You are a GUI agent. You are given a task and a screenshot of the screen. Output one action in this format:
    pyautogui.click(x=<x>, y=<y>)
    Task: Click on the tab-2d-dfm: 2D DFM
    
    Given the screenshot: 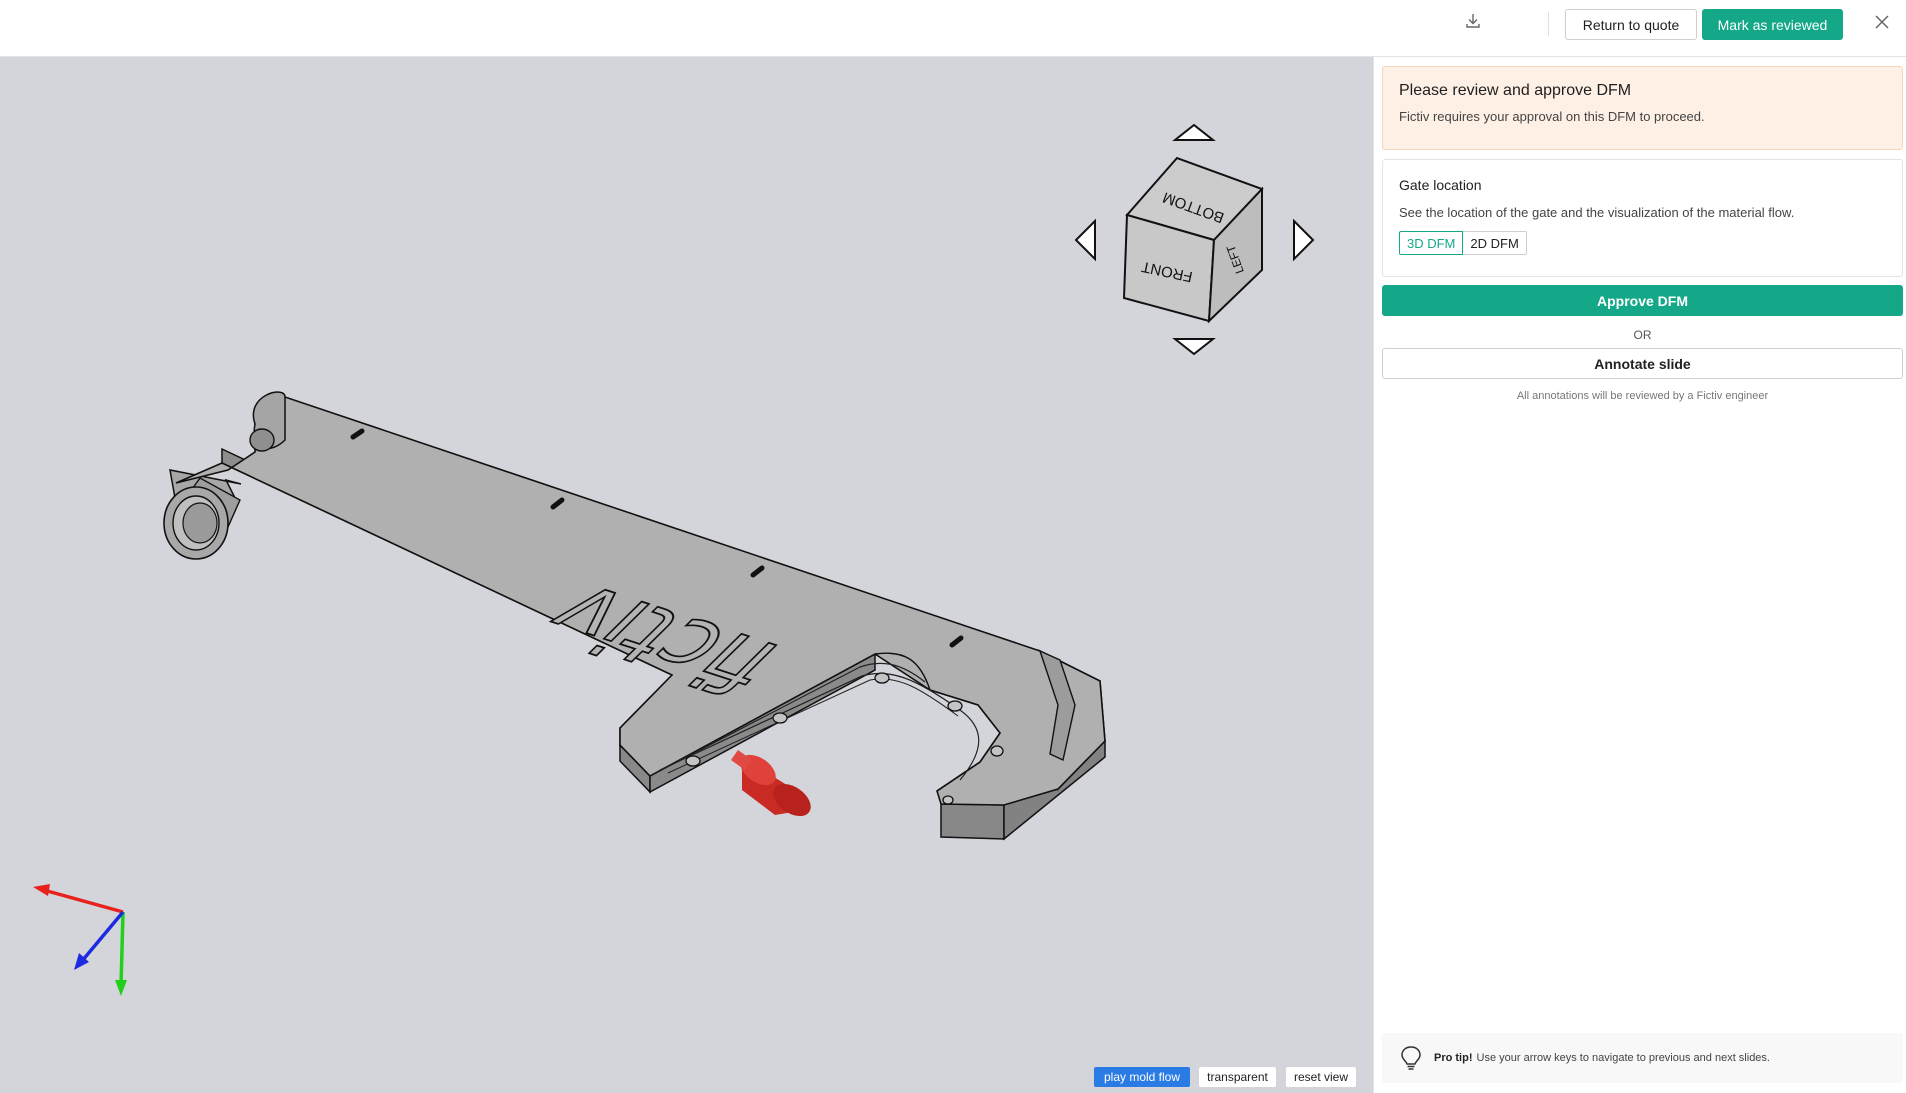 What is the action you would take?
    pyautogui.click(x=1495, y=243)
    